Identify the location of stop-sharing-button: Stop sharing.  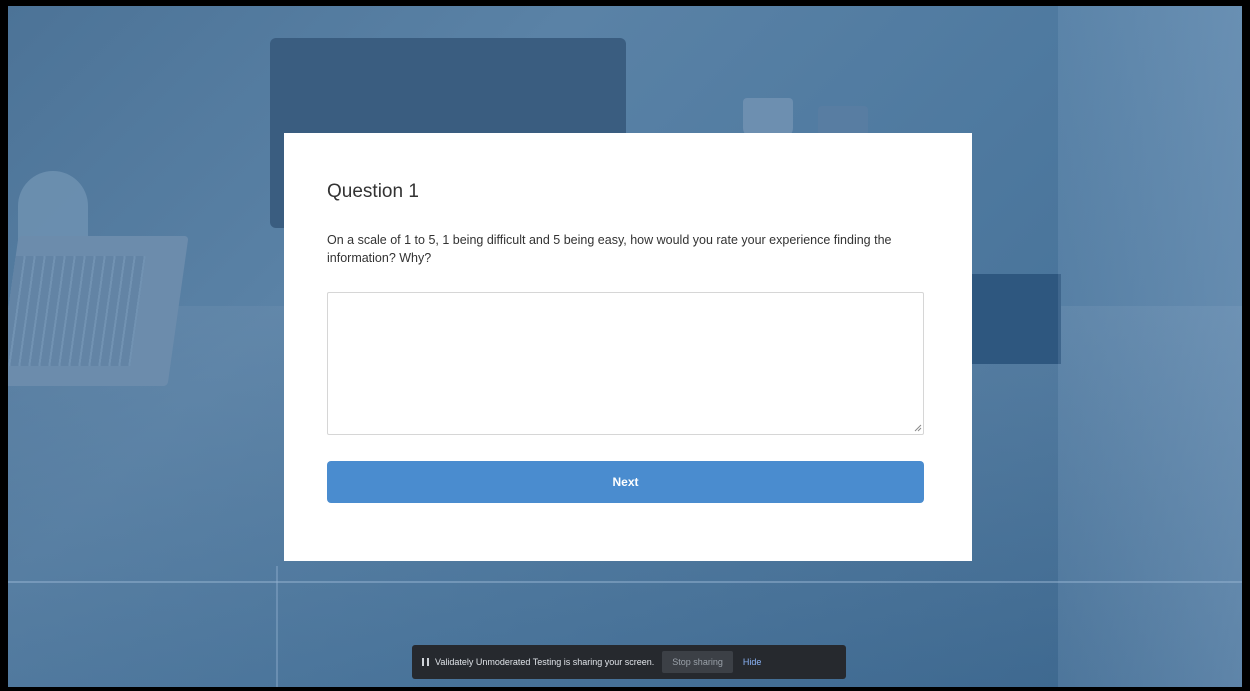
(697, 662).